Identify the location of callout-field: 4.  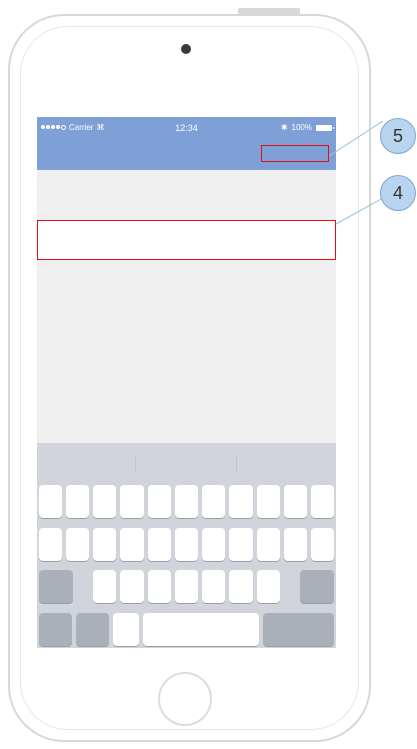
(398, 193).